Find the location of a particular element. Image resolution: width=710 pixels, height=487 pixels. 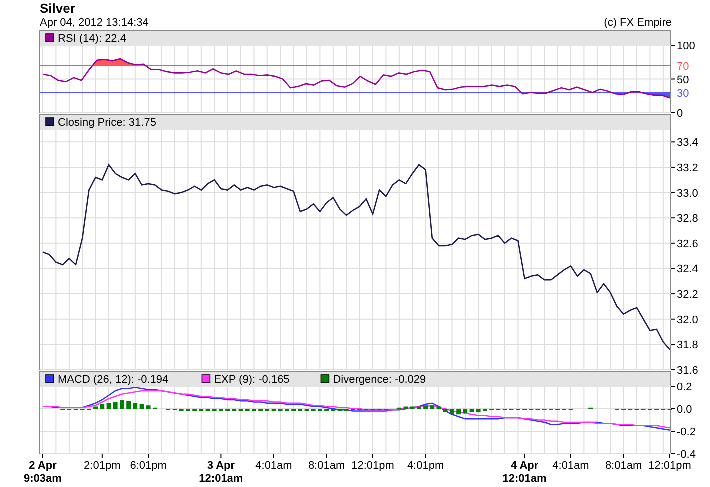

legend-label: Closing Price: 31.75 is located at coordinates (107, 123).